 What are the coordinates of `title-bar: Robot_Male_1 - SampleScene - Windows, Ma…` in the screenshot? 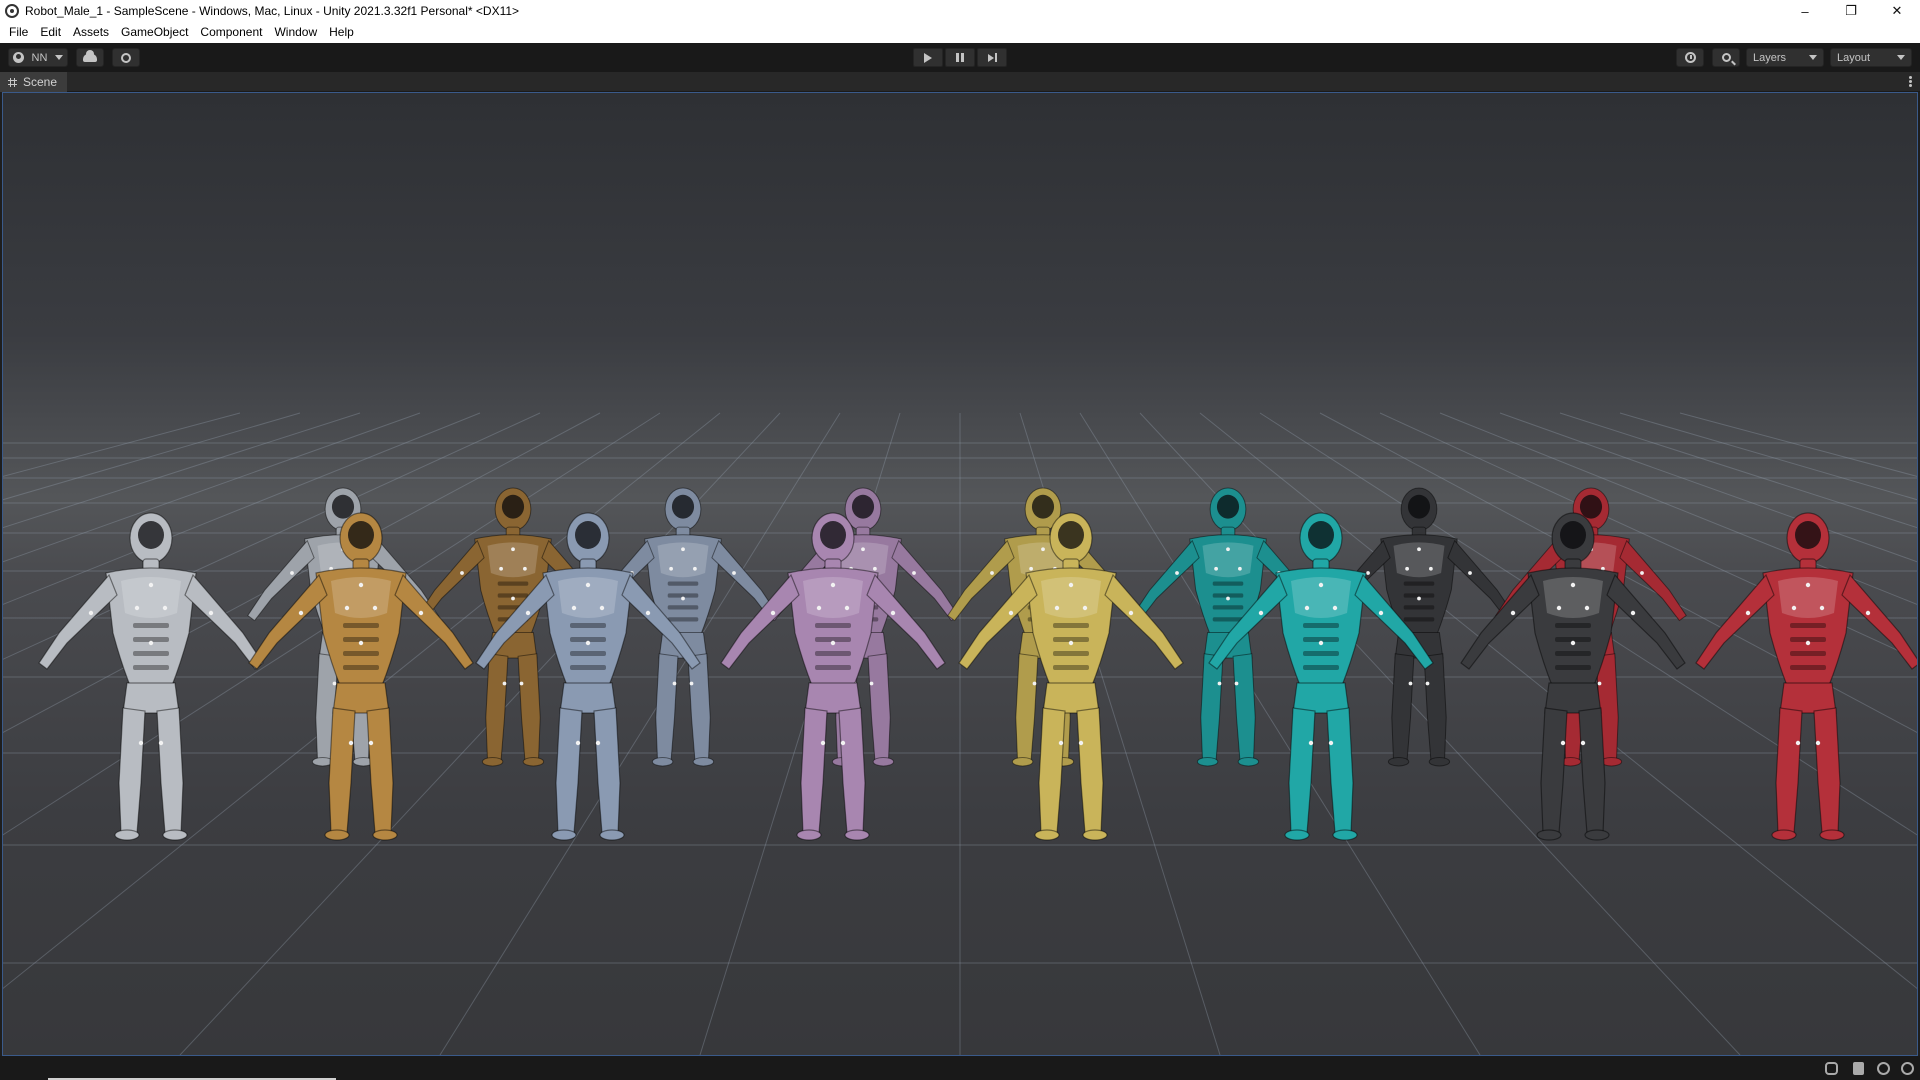 It's located at (960, 11).